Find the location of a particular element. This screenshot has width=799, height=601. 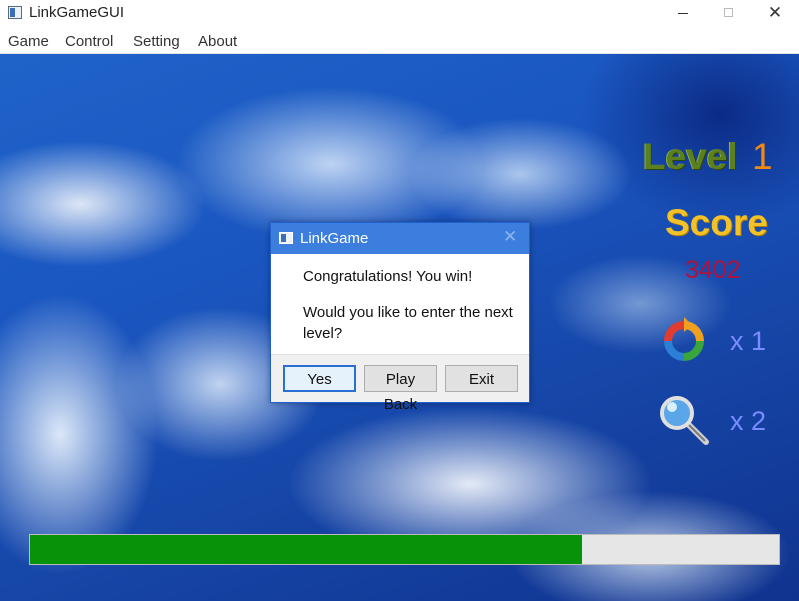

dialog-title-bar: LinkGame ✕ is located at coordinates (400, 238).